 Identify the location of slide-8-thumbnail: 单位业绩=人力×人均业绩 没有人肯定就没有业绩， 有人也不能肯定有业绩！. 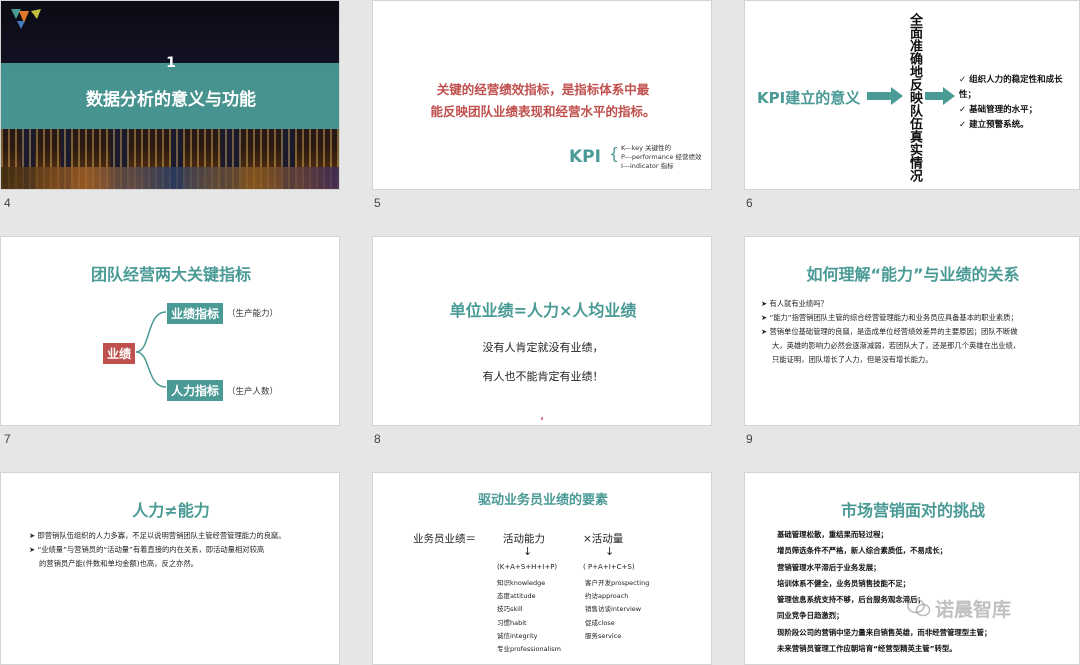
(542, 331).